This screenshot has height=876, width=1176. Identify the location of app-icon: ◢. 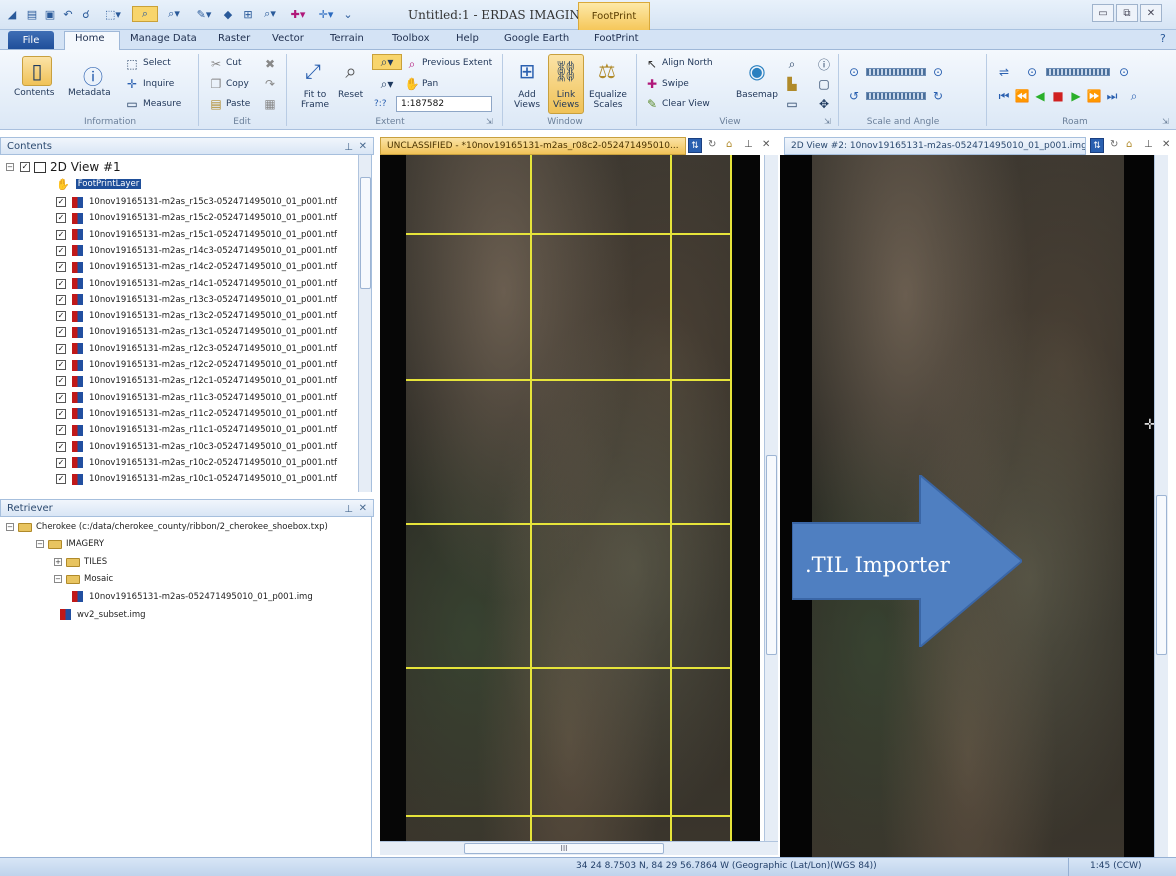
(12, 14).